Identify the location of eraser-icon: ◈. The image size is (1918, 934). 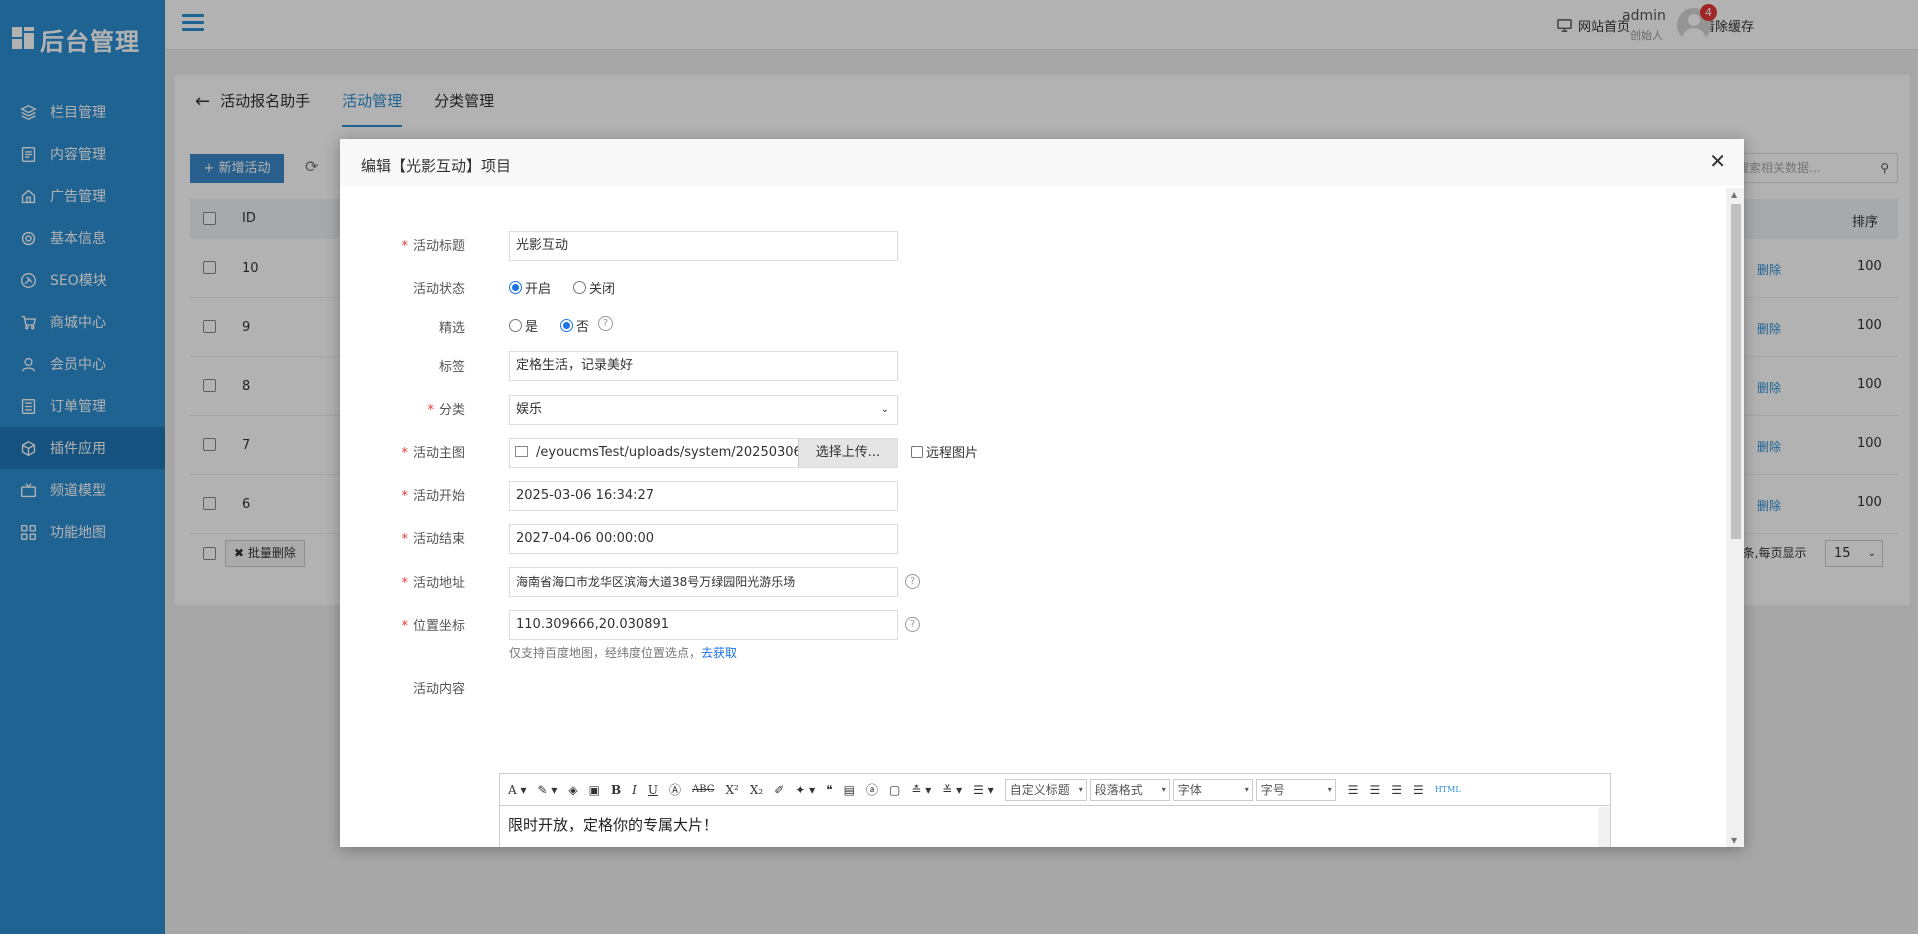
(572, 790).